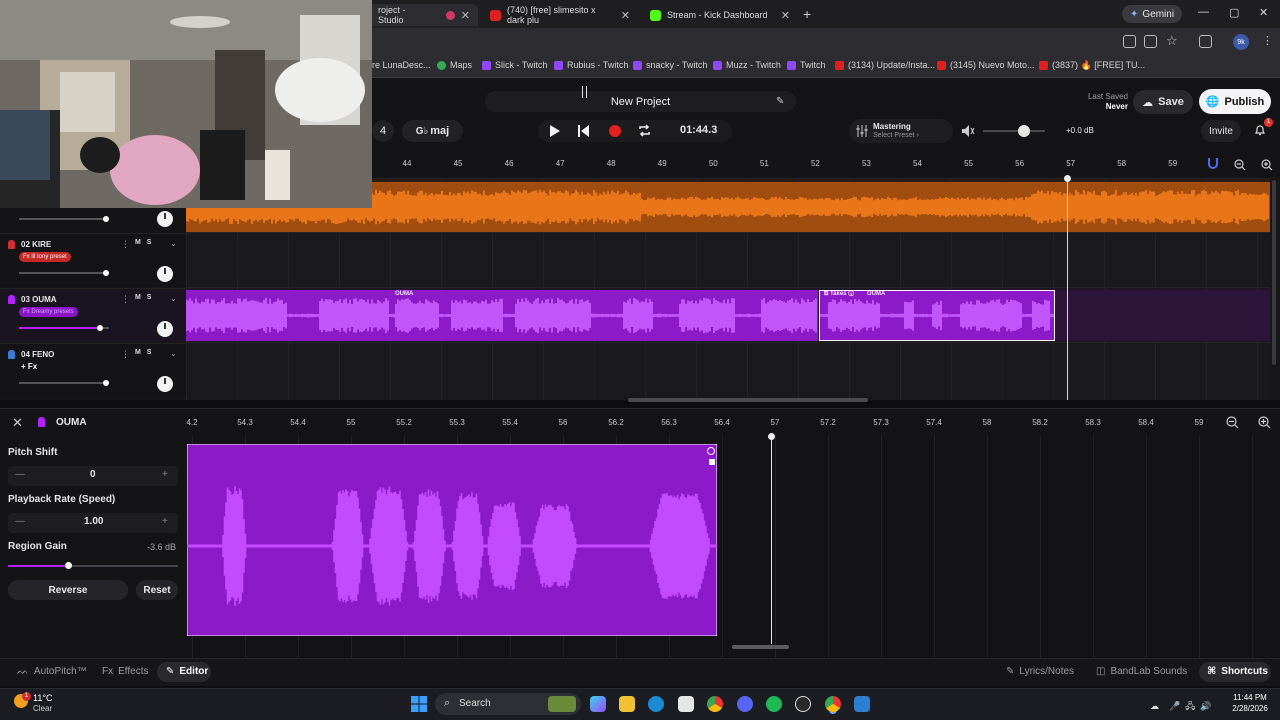 This screenshot has height=720, width=1280. Describe the element at coordinates (514, 65) in the screenshot. I see `bookmark-item: Slick - Twitch` at that location.